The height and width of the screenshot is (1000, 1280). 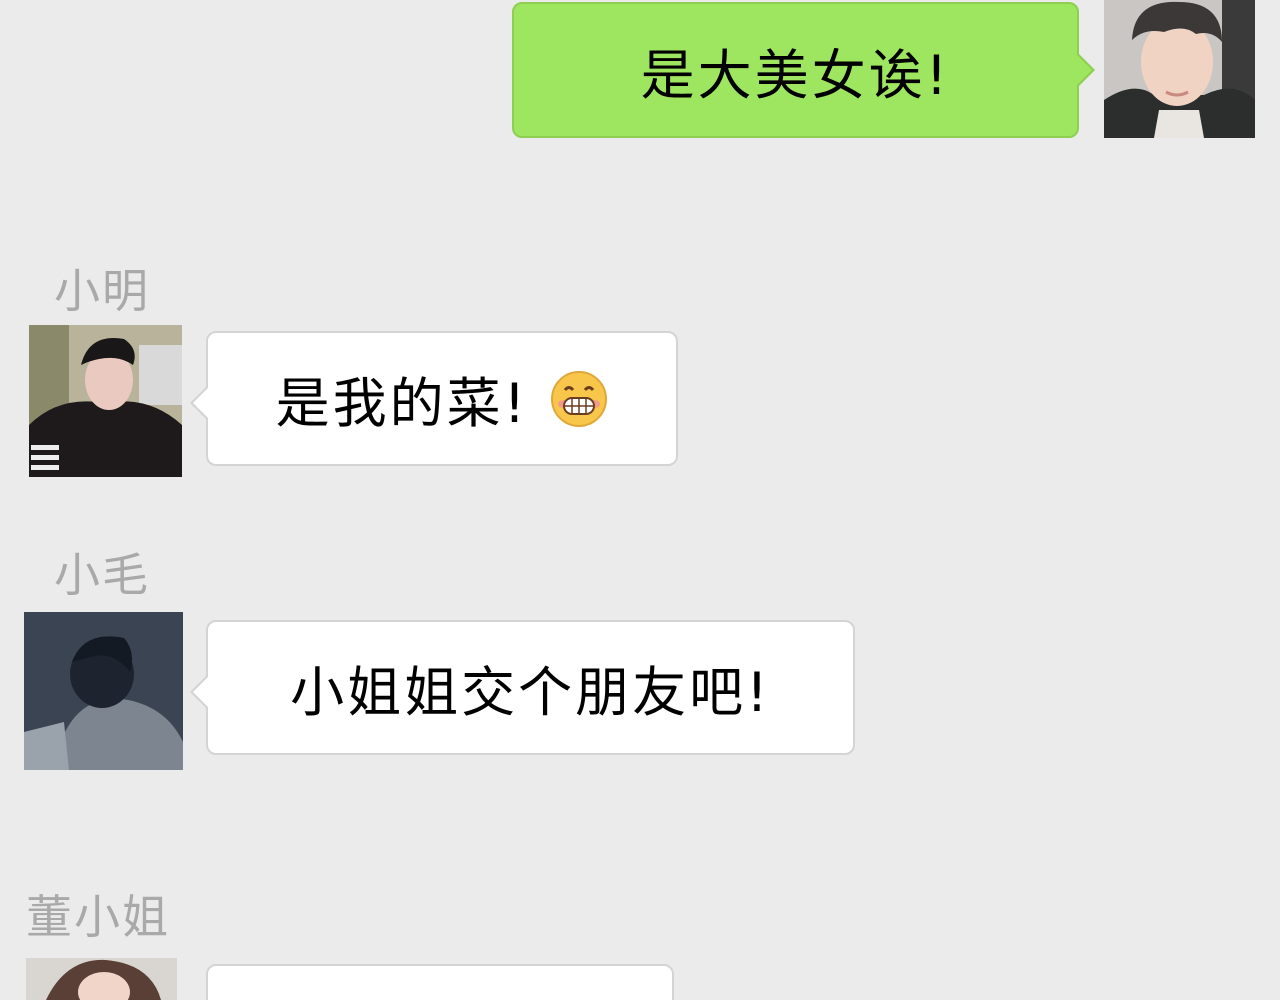 I want to click on message-text: 是大美女诶!, so click(x=795, y=75).